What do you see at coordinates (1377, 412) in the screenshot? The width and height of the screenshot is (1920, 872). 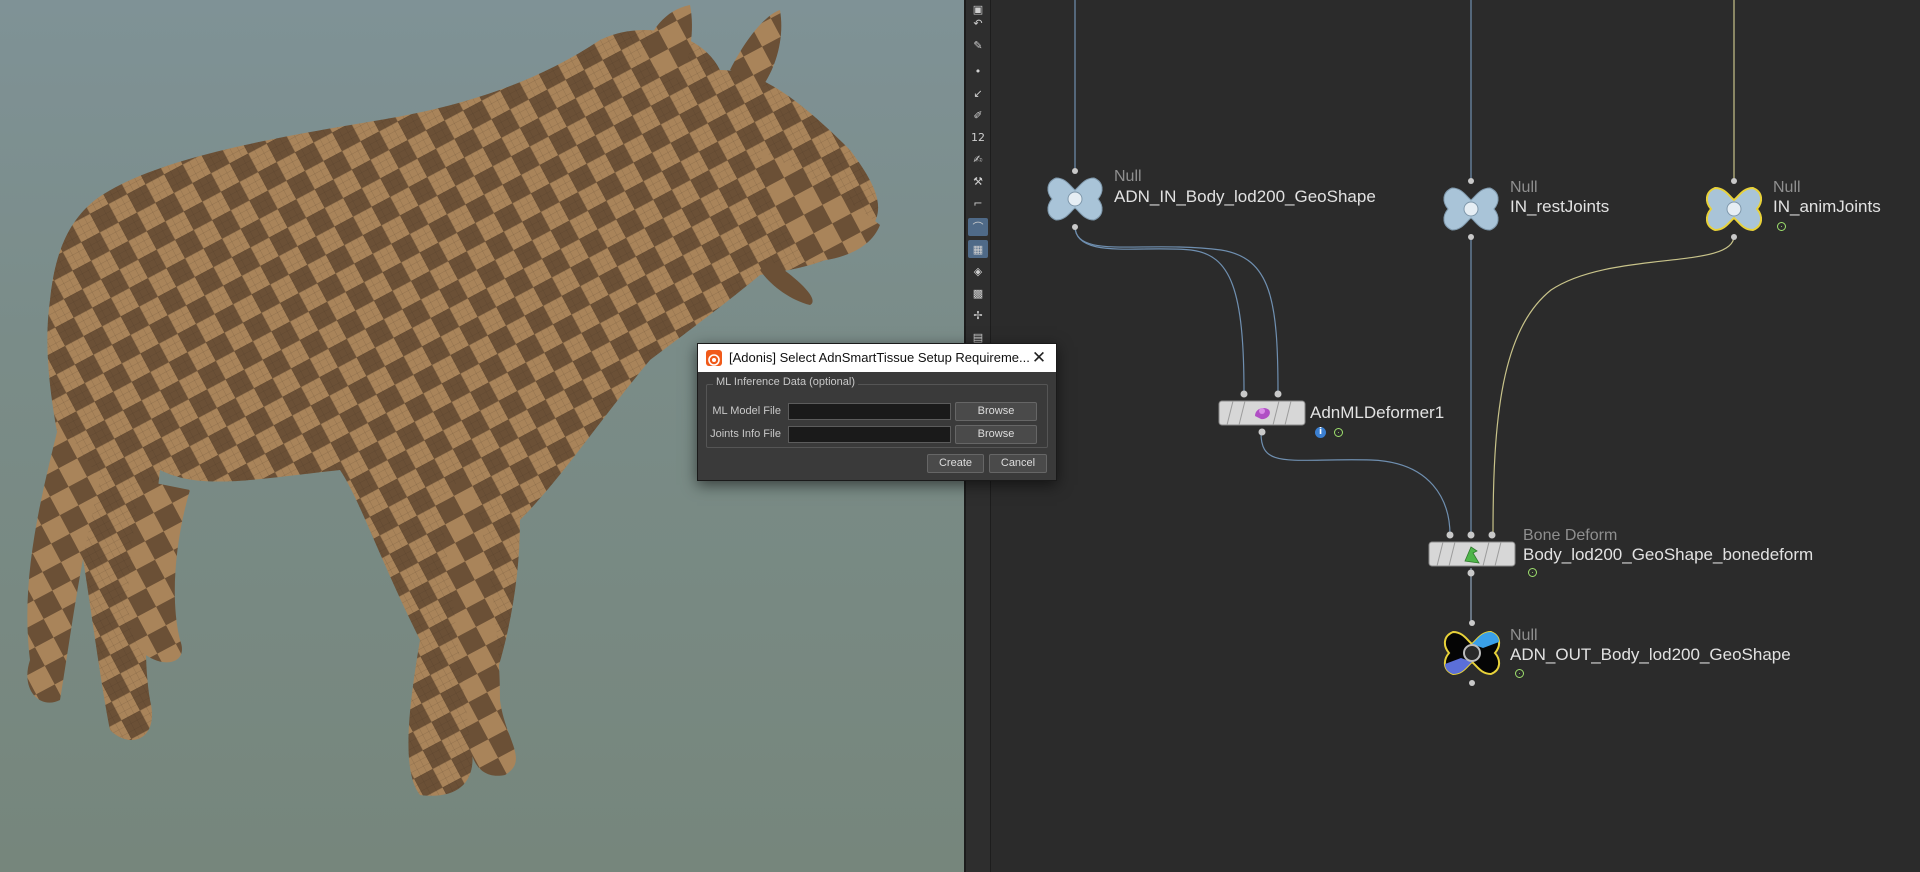 I see `node-name-label: AdnMLDeformer1` at bounding box center [1377, 412].